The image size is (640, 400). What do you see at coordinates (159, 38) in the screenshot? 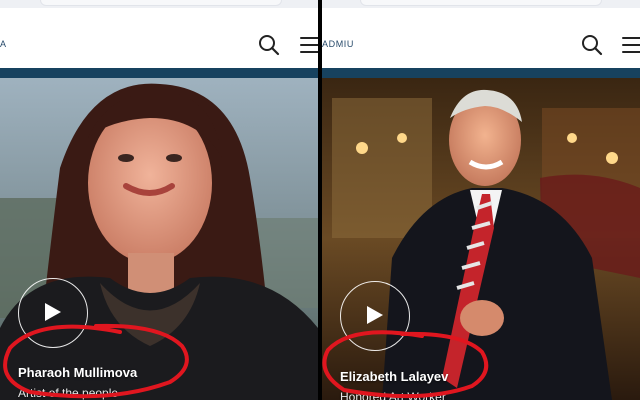
I see `site-header: A` at bounding box center [159, 38].